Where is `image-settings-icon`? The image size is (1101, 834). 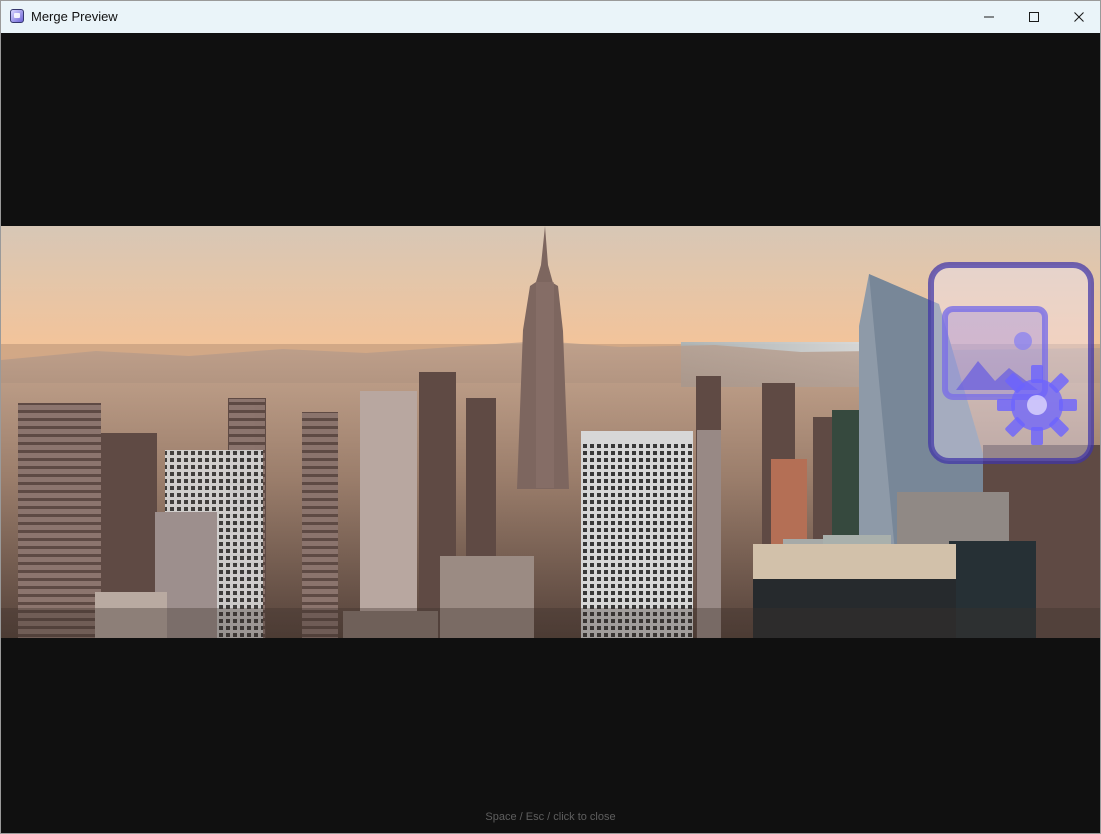 image-settings-icon is located at coordinates (1011, 363).